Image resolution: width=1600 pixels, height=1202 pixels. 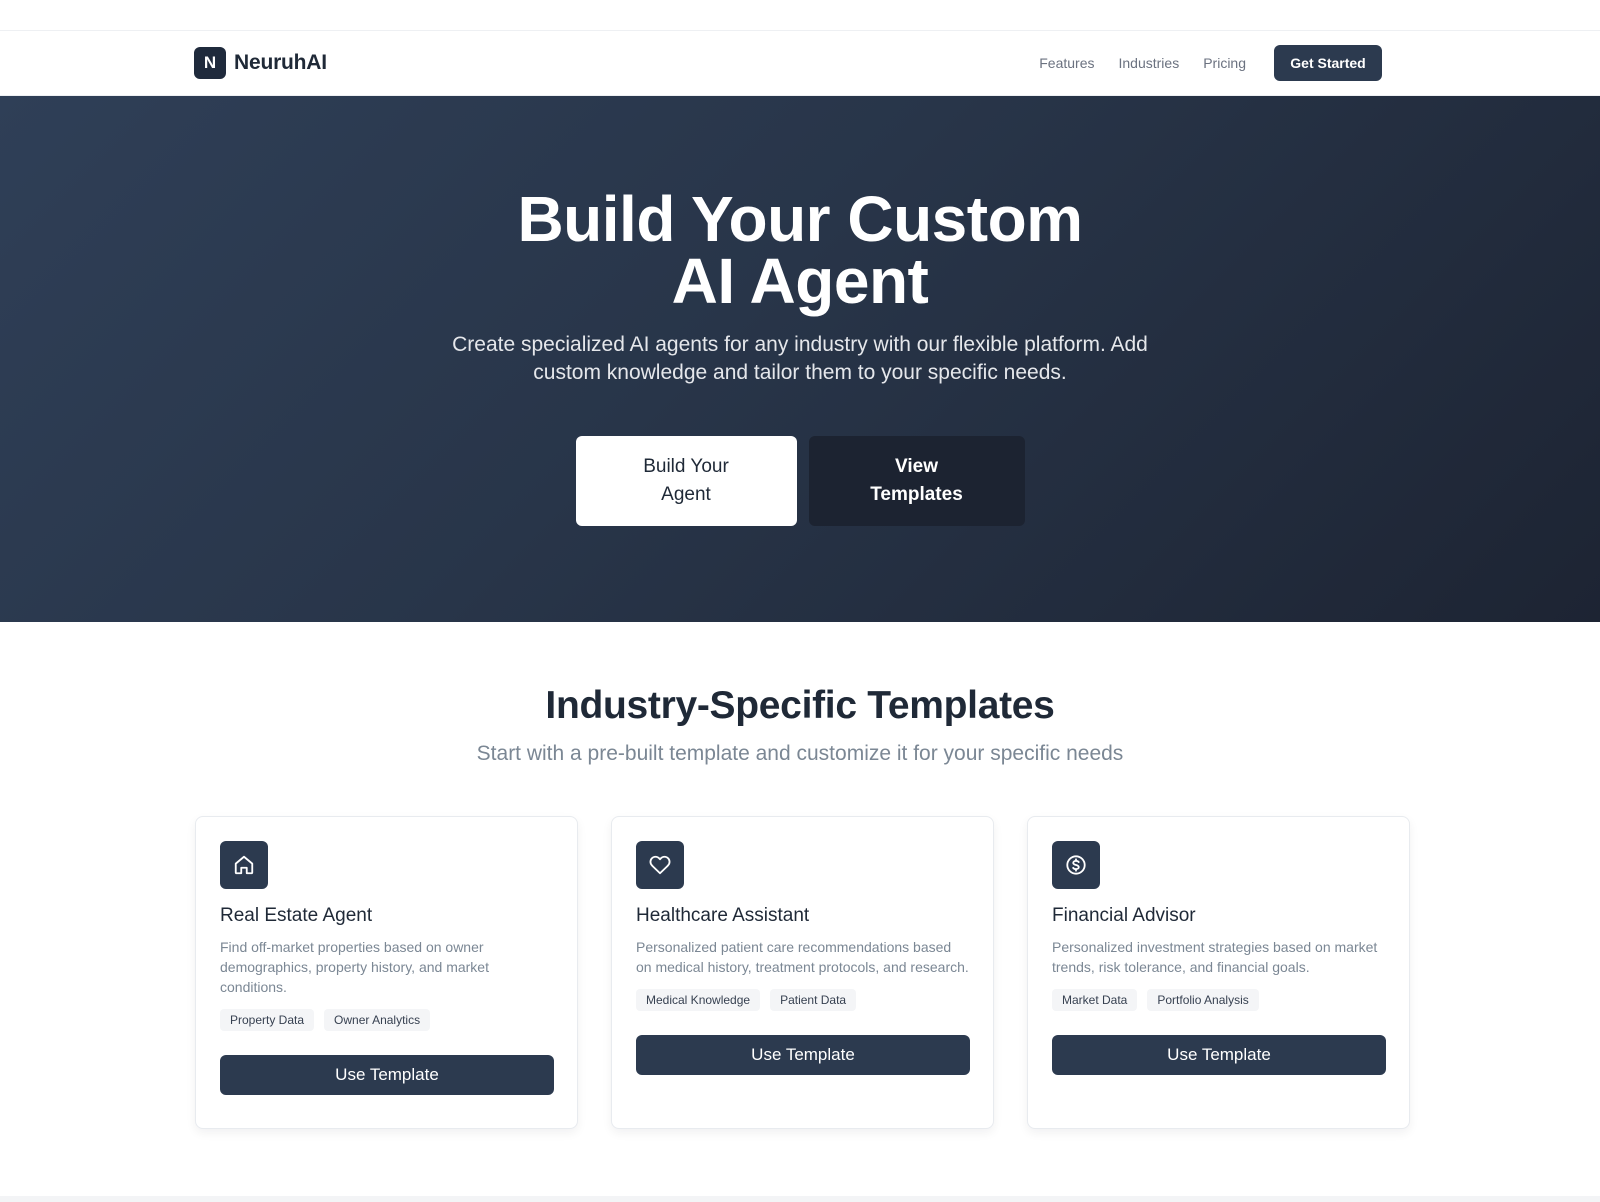 I want to click on home-icon, so click(x=244, y=865).